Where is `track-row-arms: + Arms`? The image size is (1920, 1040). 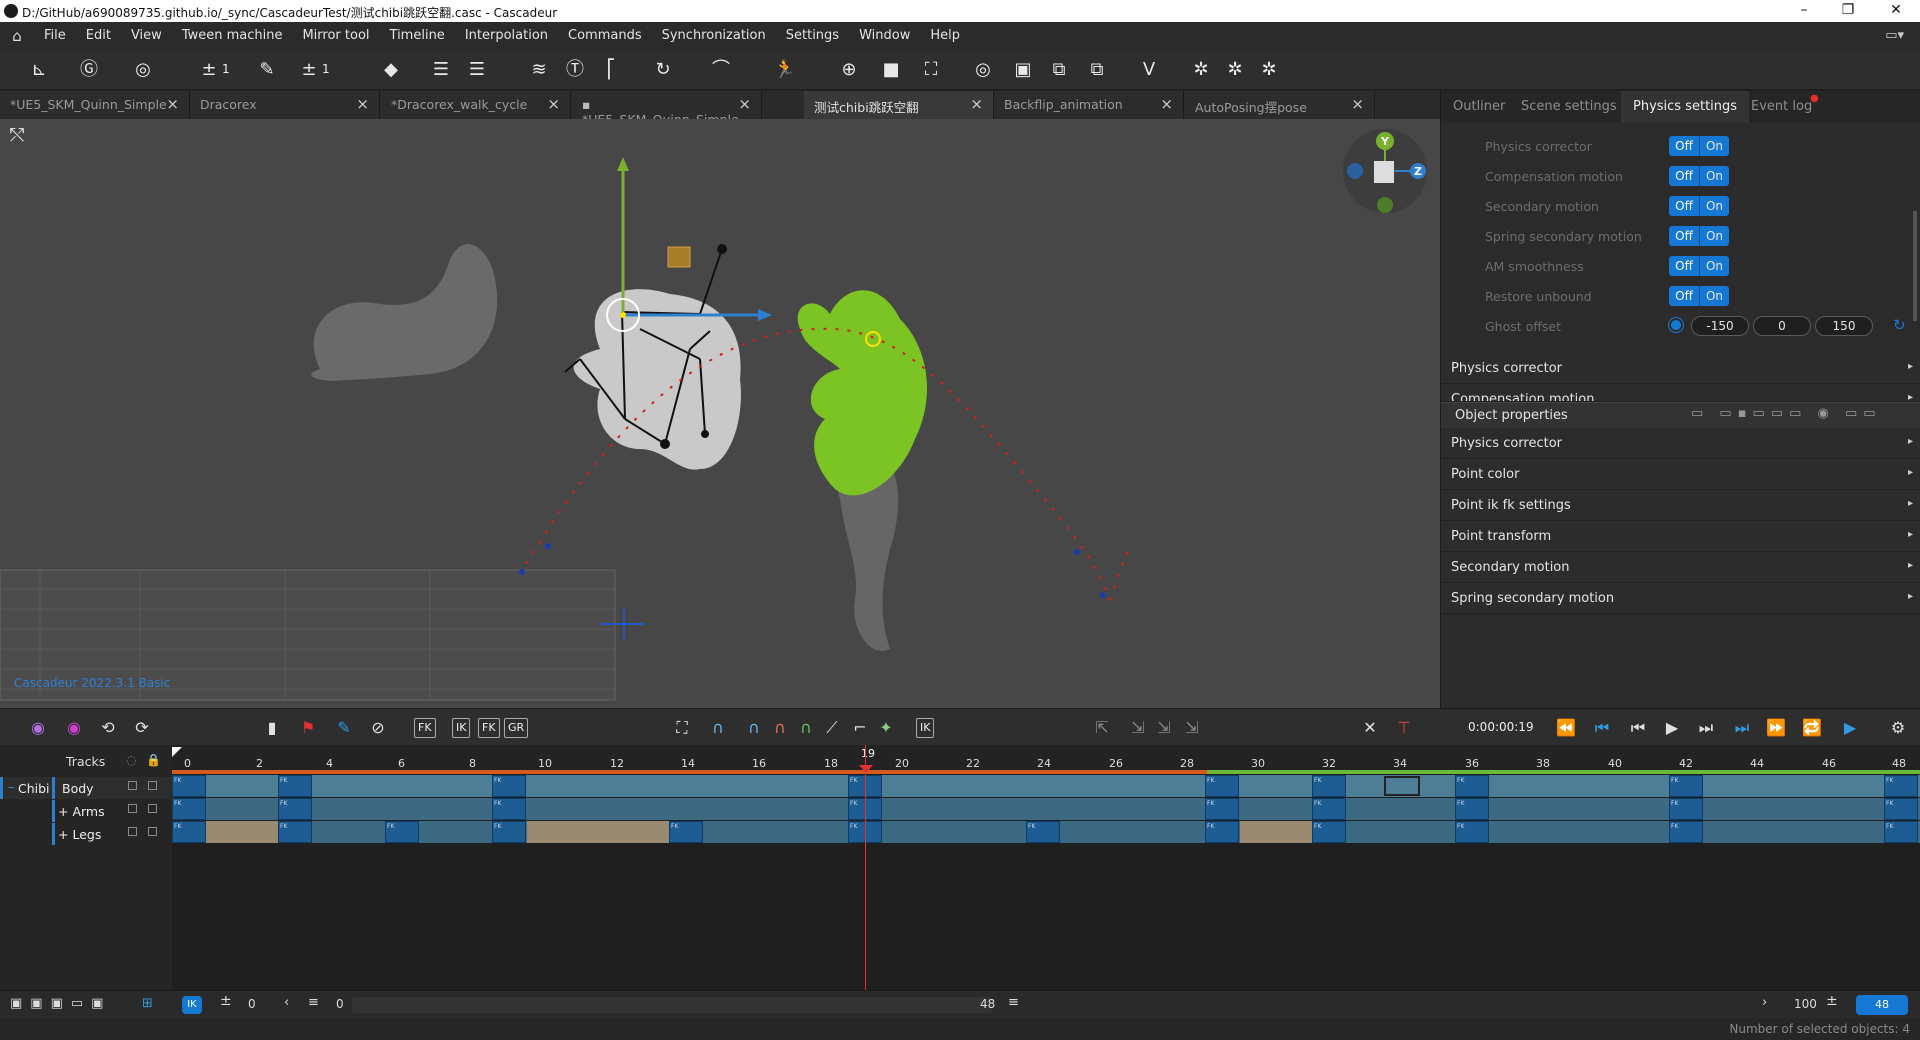
track-row-arms: + Arms is located at coordinates (86, 811).